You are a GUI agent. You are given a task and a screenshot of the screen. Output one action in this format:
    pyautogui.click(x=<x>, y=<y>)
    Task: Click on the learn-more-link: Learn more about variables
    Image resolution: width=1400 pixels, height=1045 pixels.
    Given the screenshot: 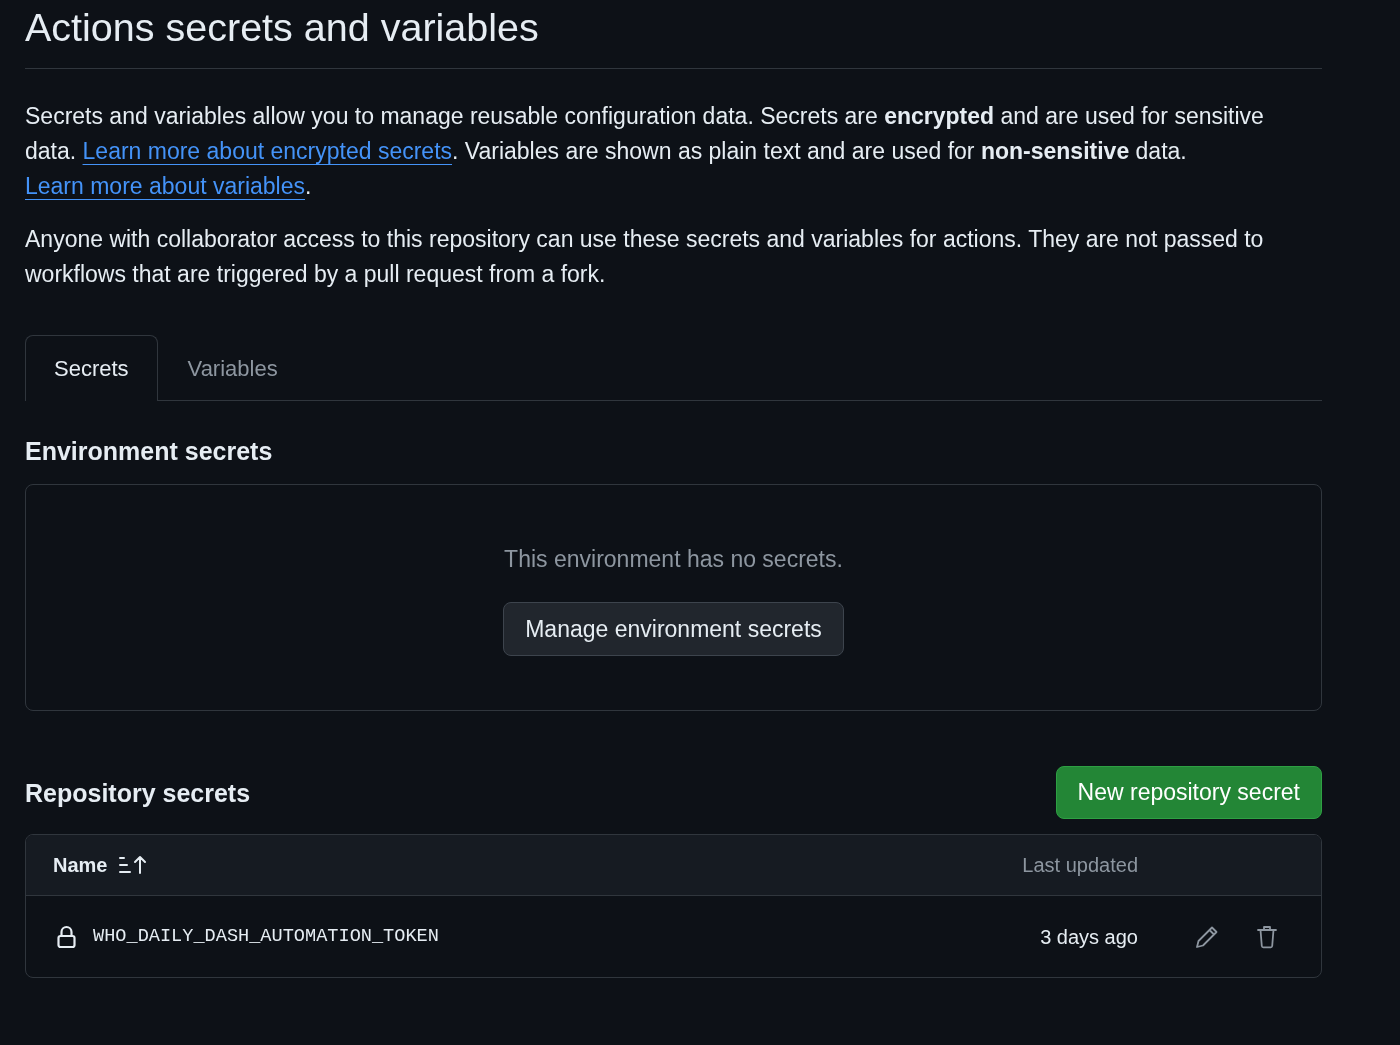 What is the action you would take?
    pyautogui.click(x=165, y=186)
    